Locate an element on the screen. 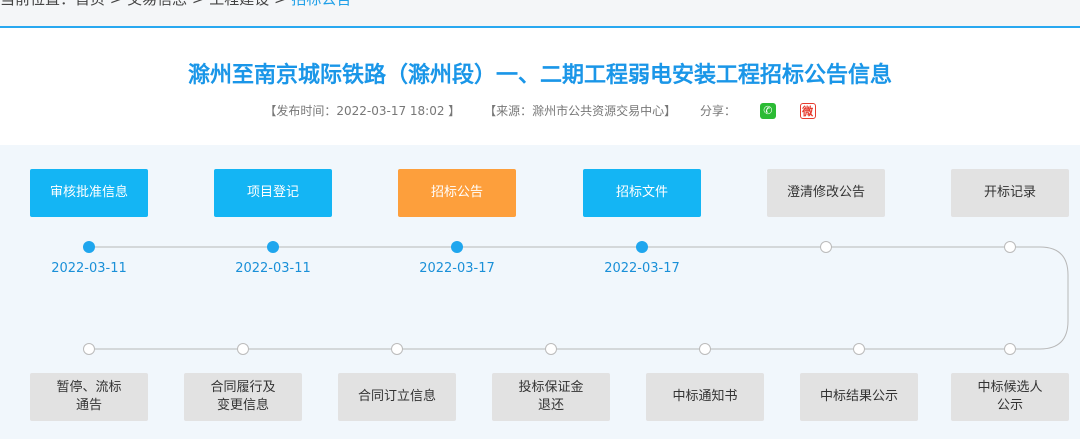 The height and width of the screenshot is (439, 1080). top-step-3: 招标公告 is located at coordinates (457, 193).